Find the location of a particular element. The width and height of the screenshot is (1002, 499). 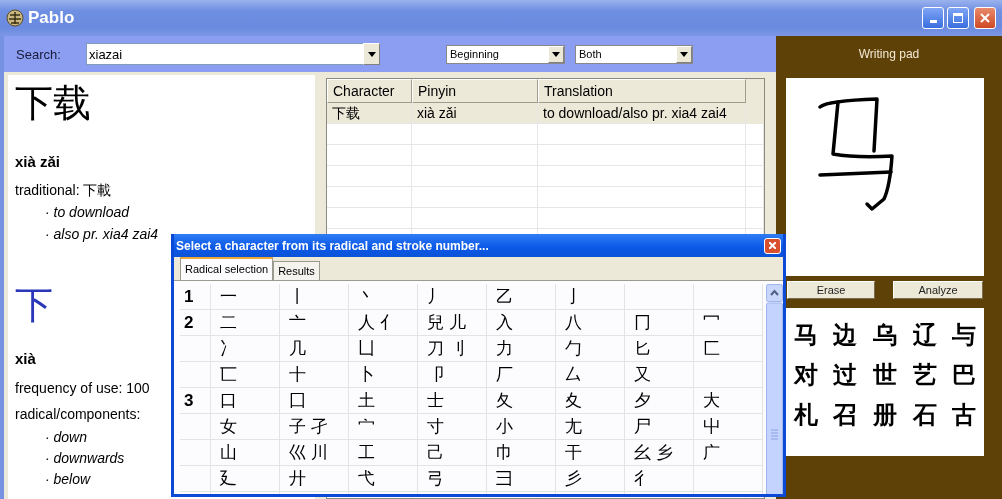

radical-character: 丨 is located at coordinates (293, 296).